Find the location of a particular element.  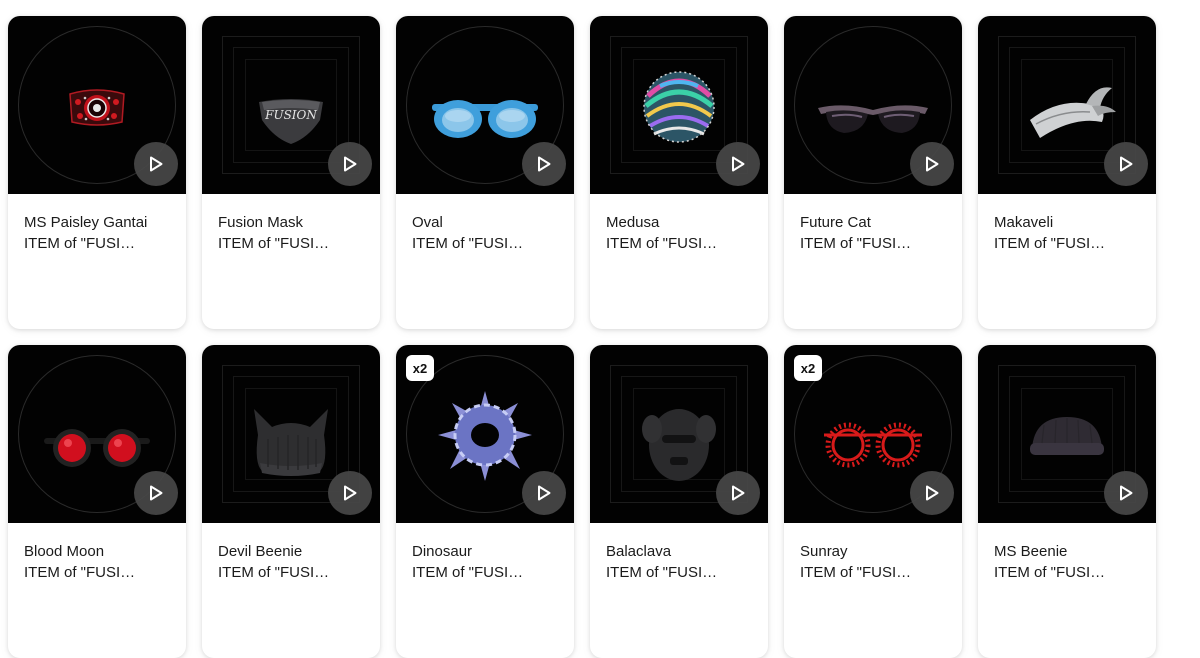

item-card: Future Cat ITEM of "FUSION" collection is located at coordinates (873, 172).